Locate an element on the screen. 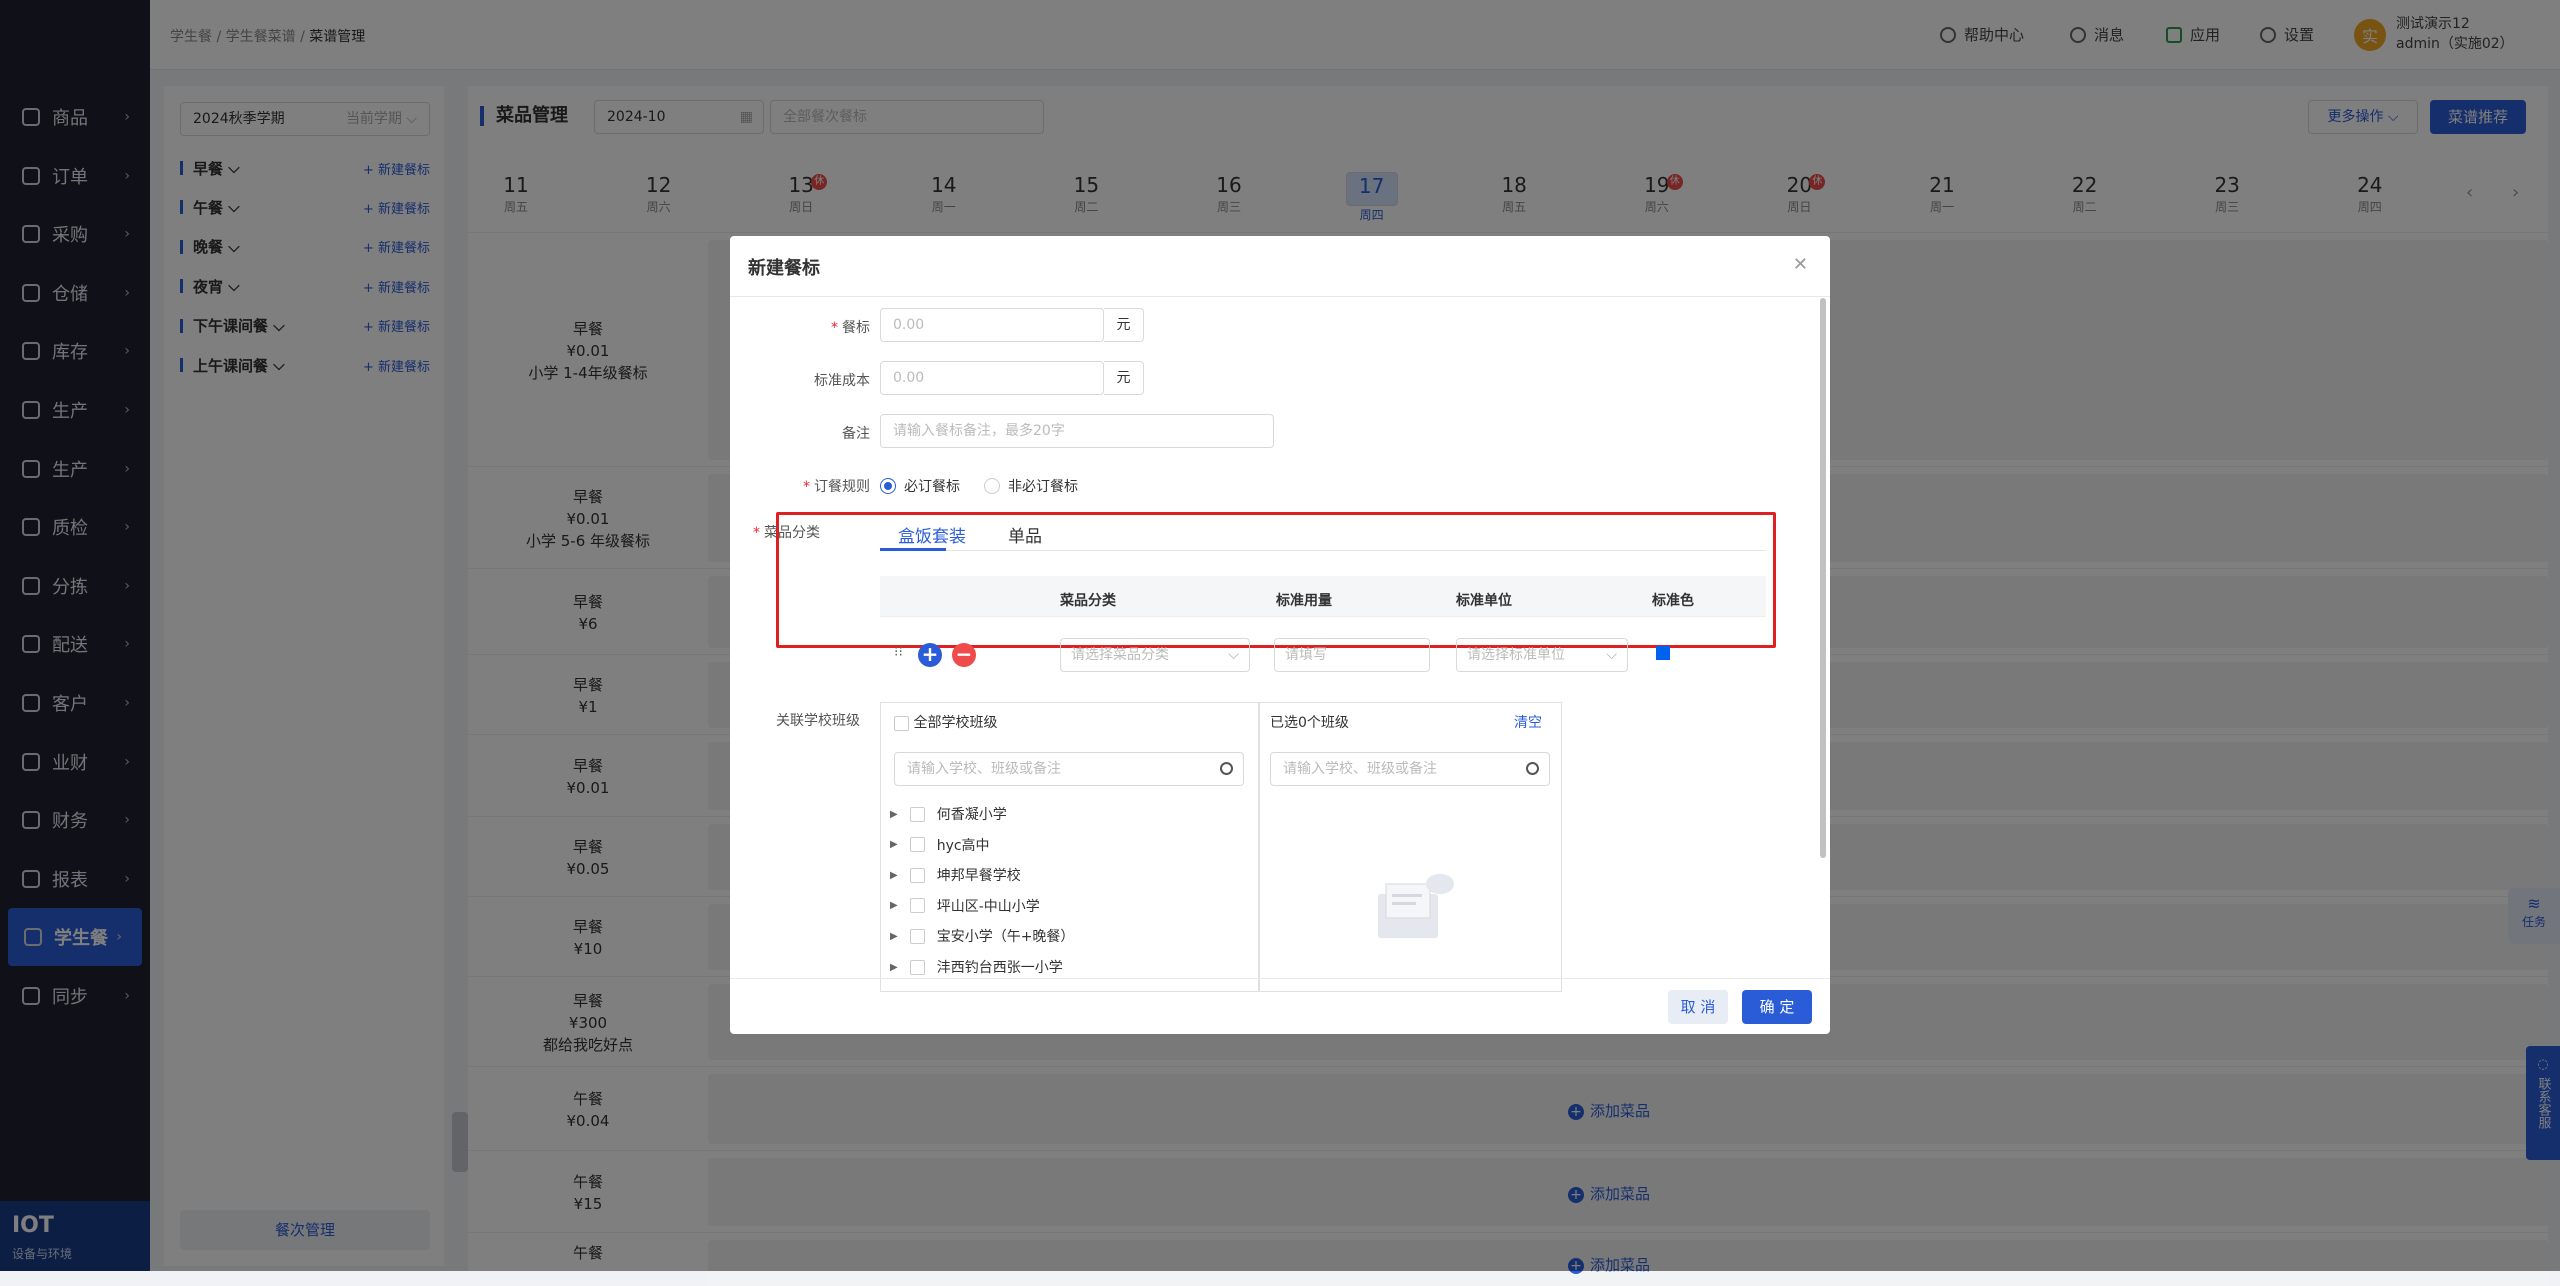 The height and width of the screenshot is (1286, 2560). tab-divider is located at coordinates (1323, 550).